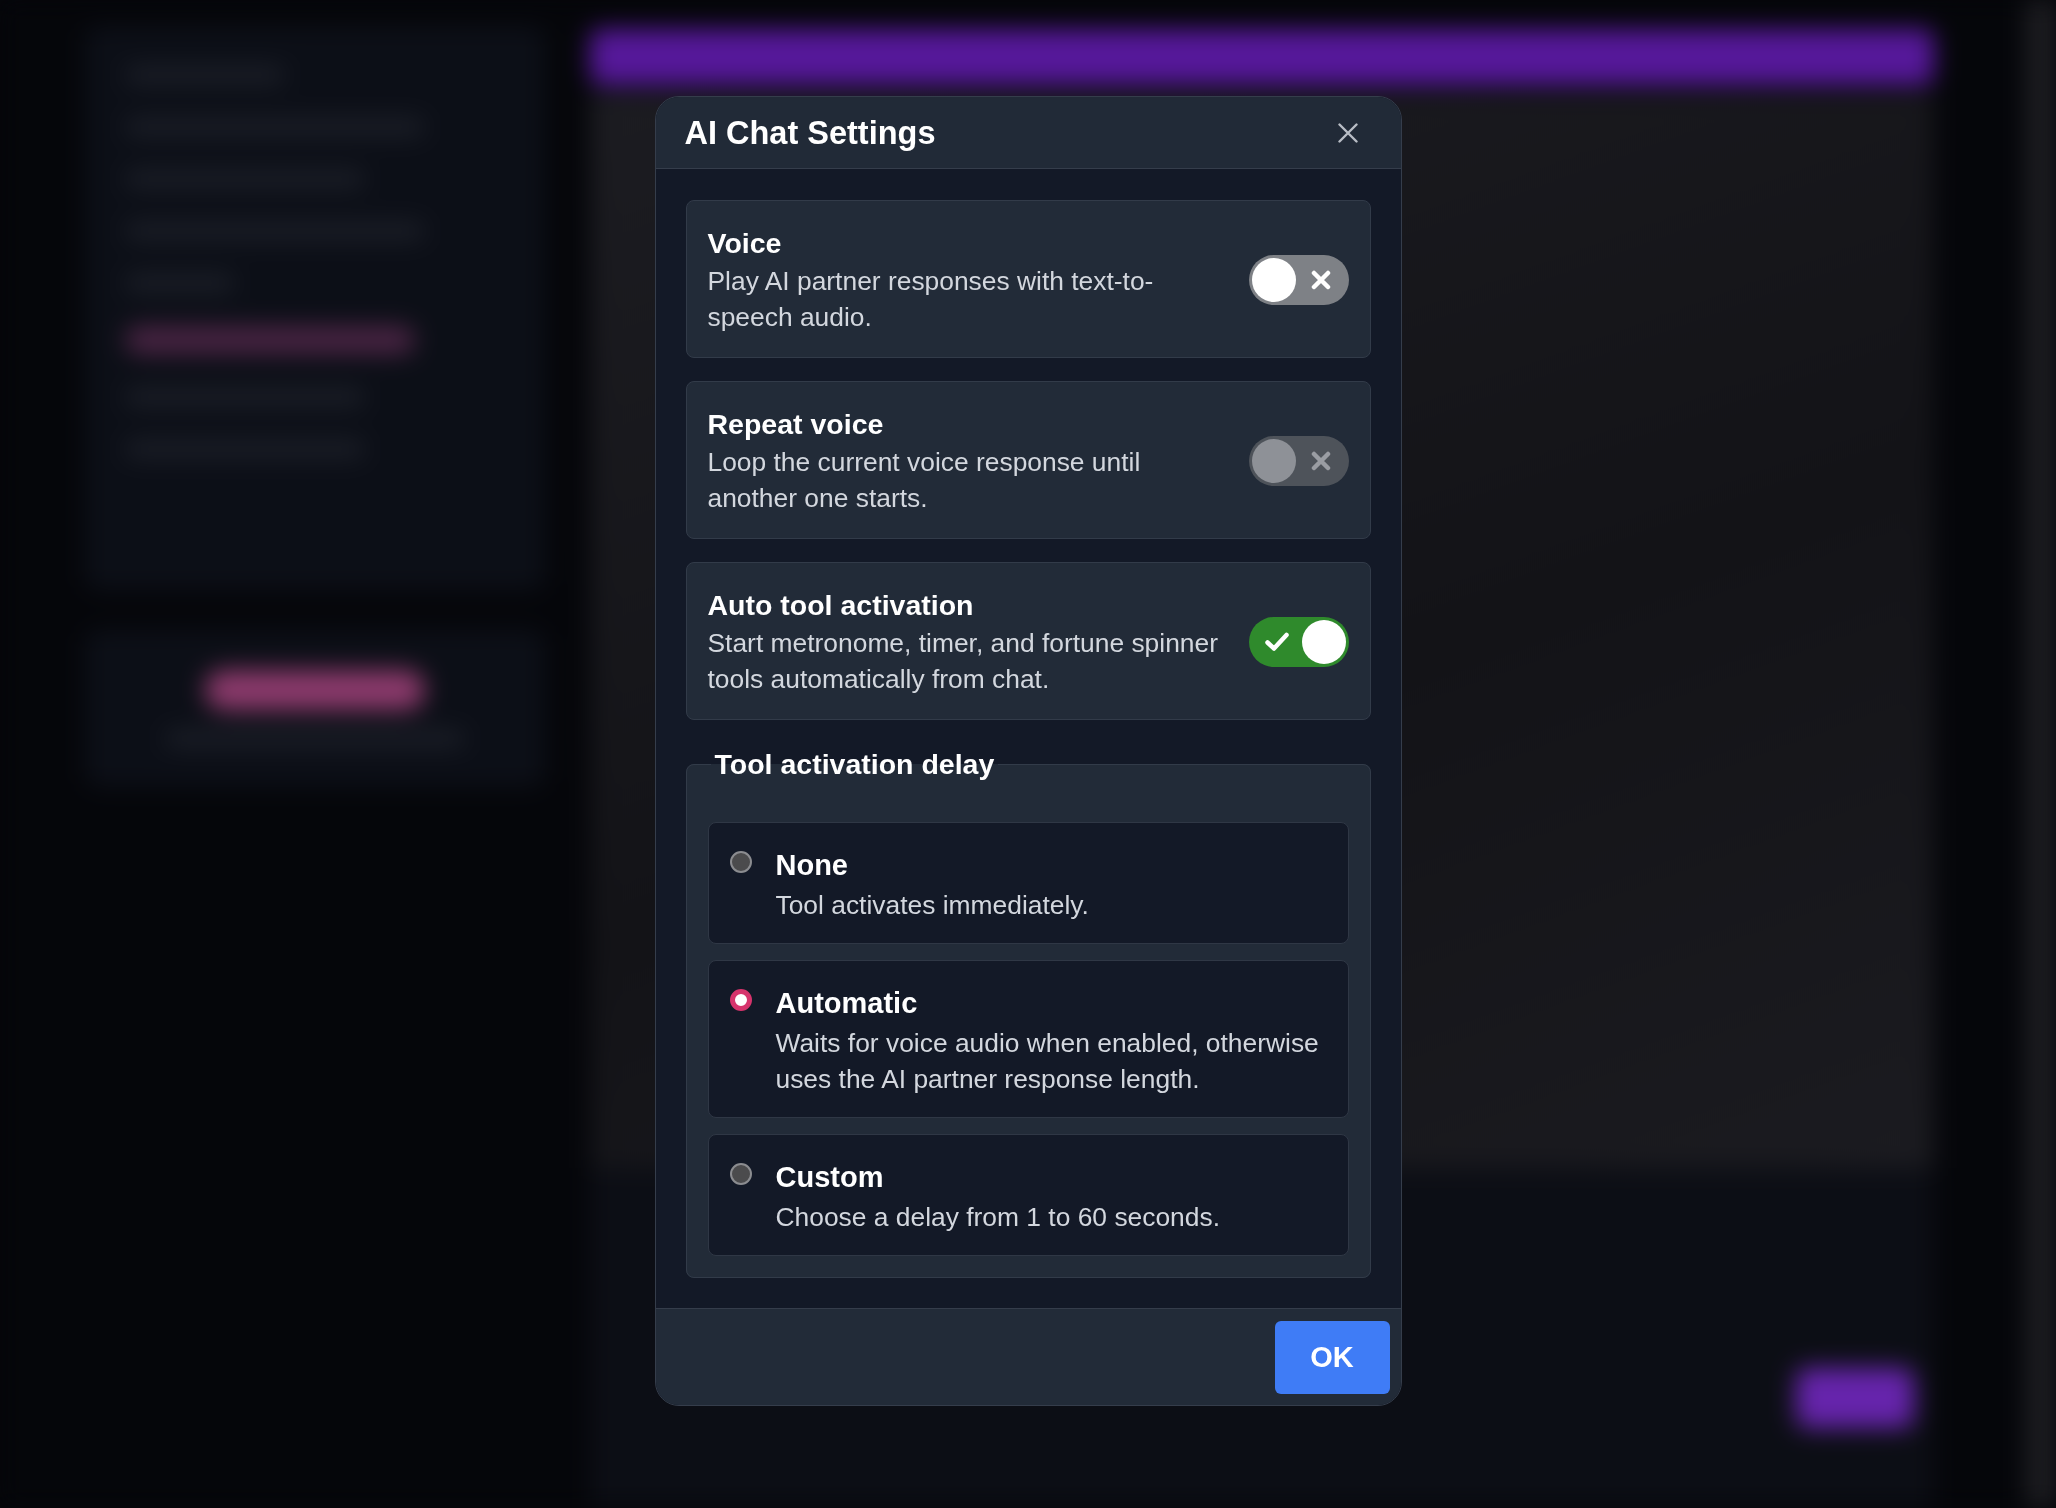  Describe the element at coordinates (846, 1003) in the screenshot. I see `option-title: Automatic` at that location.